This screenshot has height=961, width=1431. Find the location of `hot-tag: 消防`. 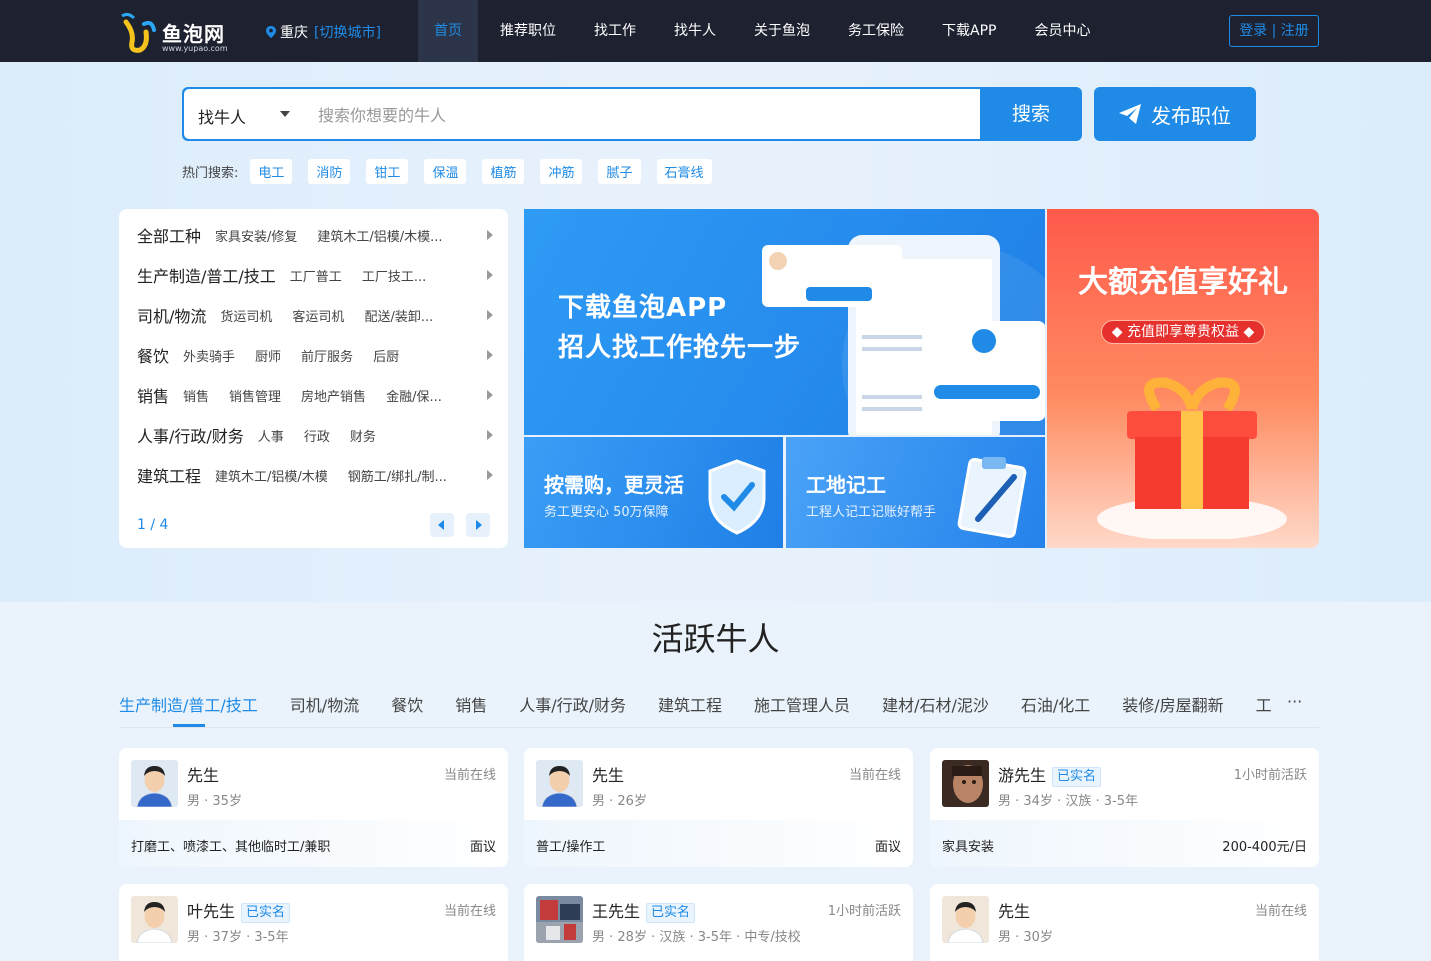

hot-tag: 消防 is located at coordinates (329, 171).